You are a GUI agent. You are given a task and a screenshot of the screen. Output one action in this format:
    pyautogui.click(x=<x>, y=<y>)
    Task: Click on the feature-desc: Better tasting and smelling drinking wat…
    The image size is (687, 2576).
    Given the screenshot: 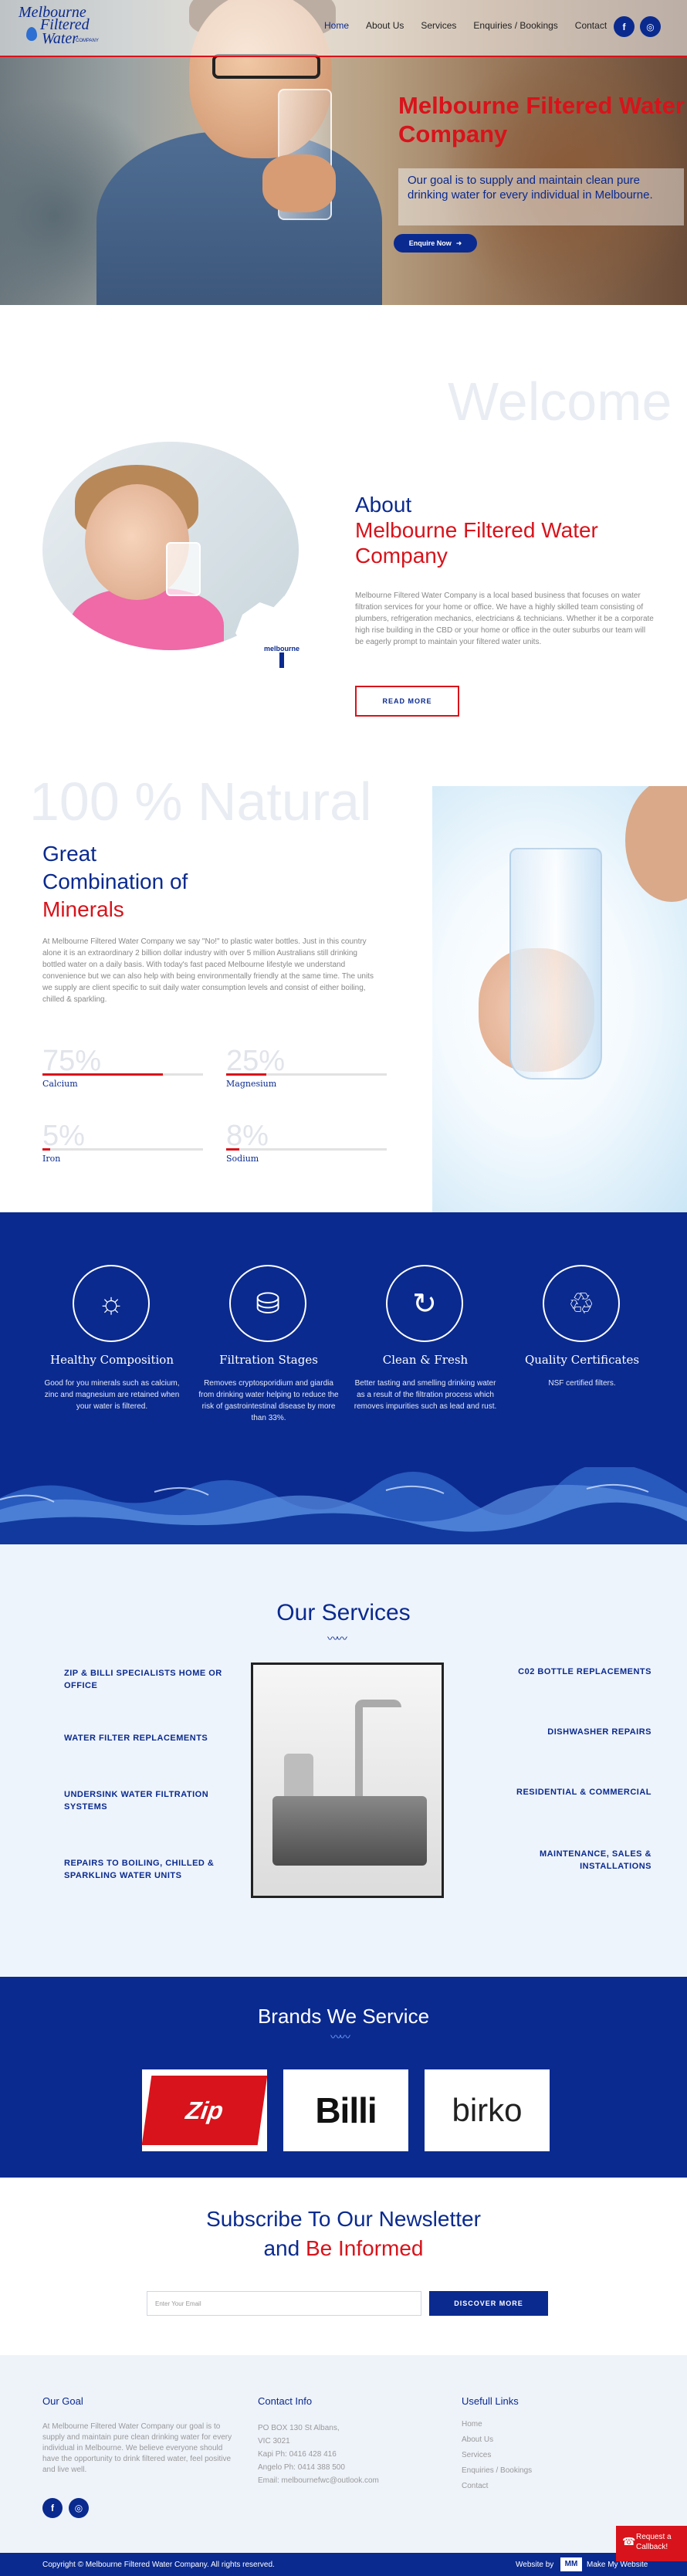 What is the action you would take?
    pyautogui.click(x=425, y=1395)
    